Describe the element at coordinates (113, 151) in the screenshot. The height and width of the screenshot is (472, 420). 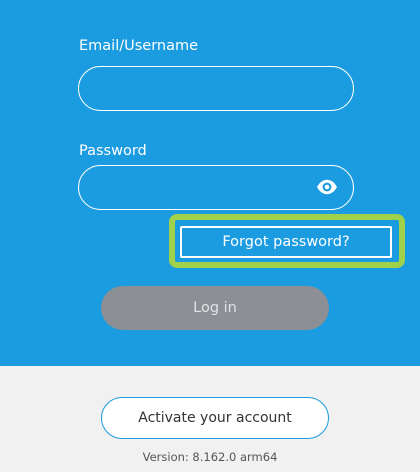
I see `password-label: Password` at that location.